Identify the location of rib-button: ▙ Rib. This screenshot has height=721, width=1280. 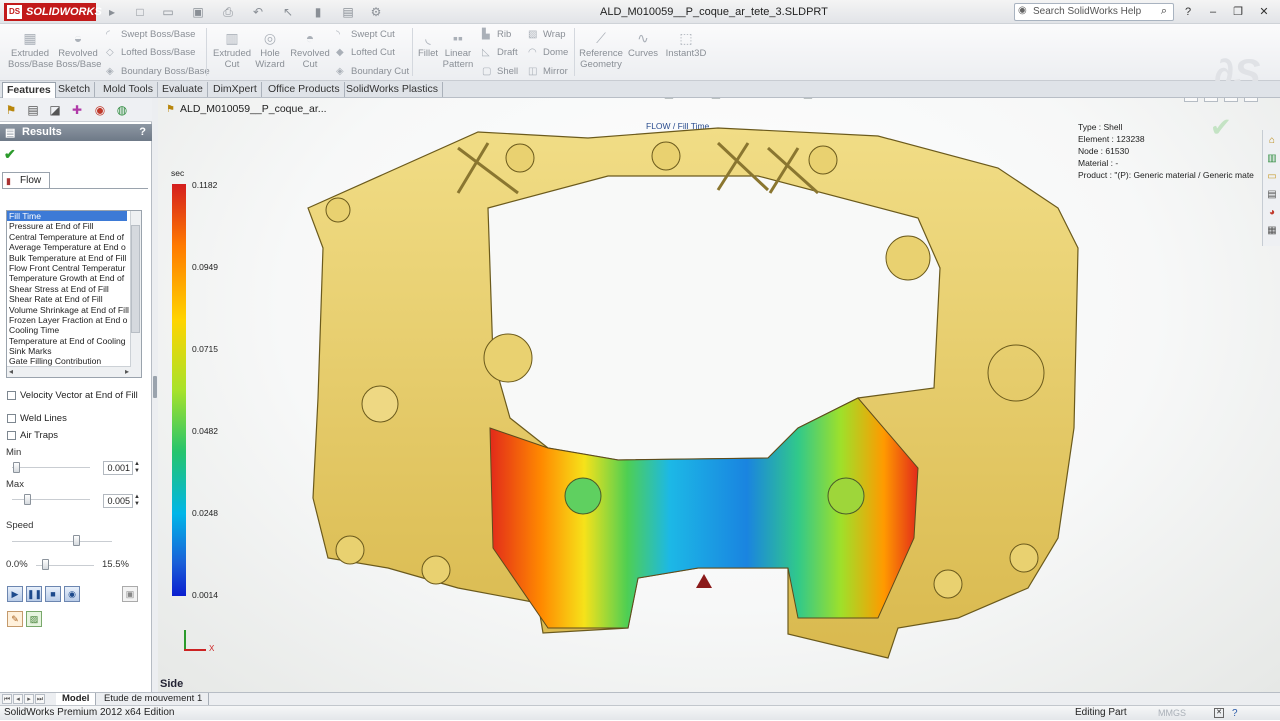
(496, 35).